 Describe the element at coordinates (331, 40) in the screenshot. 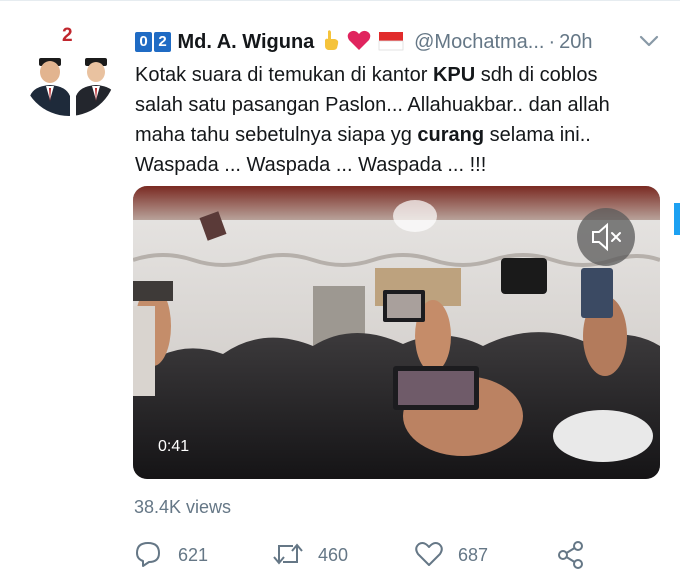

I see `pointing-finger-icon` at that location.